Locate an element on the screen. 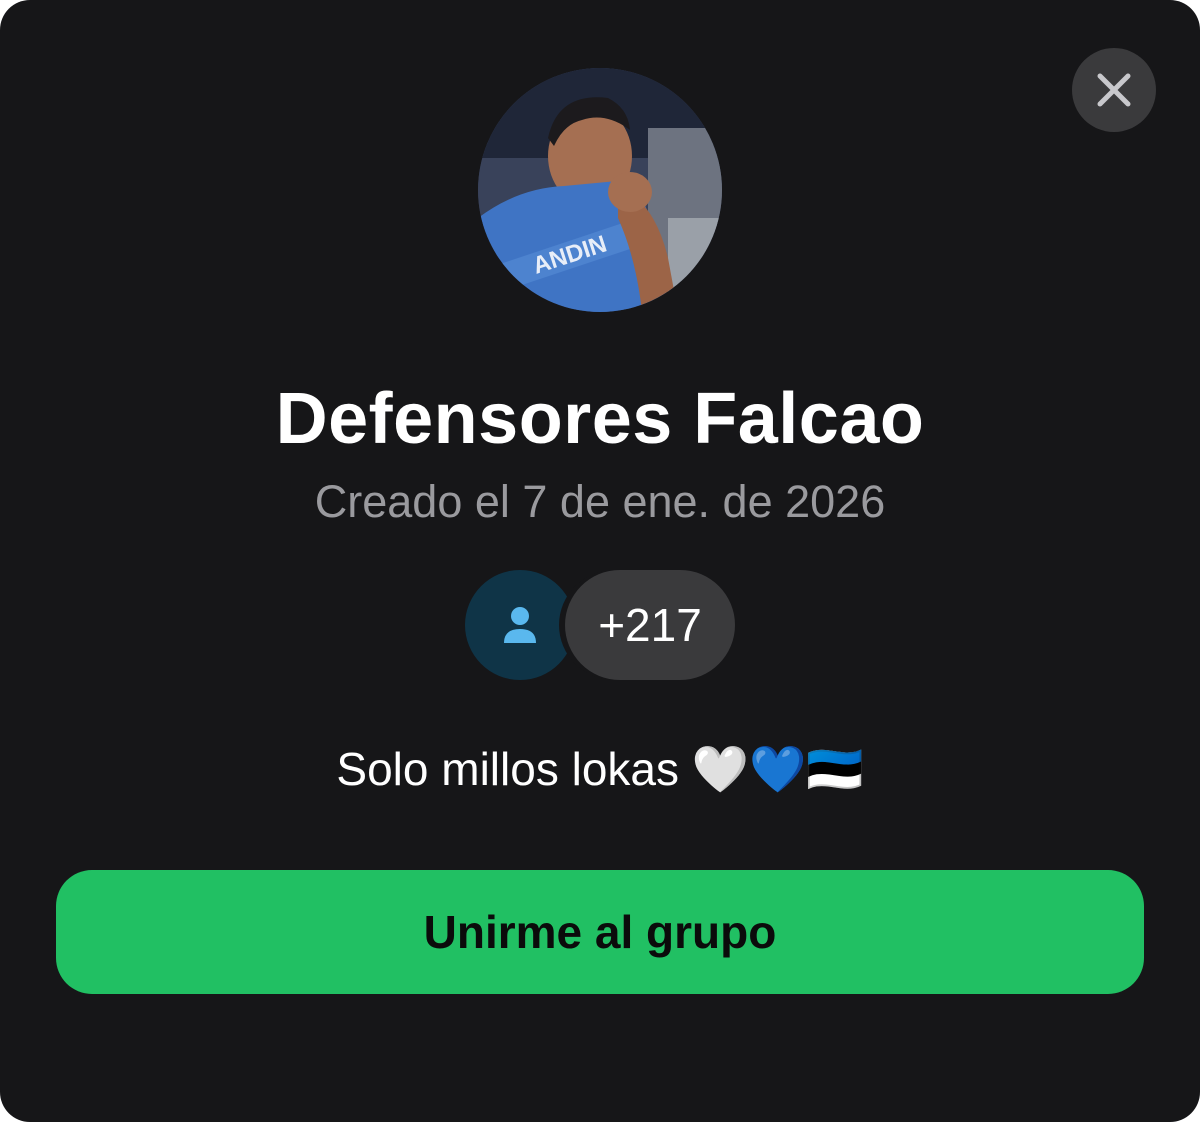 This screenshot has width=1200, height=1122. group-title: Defensores Falcao is located at coordinates (600, 419).